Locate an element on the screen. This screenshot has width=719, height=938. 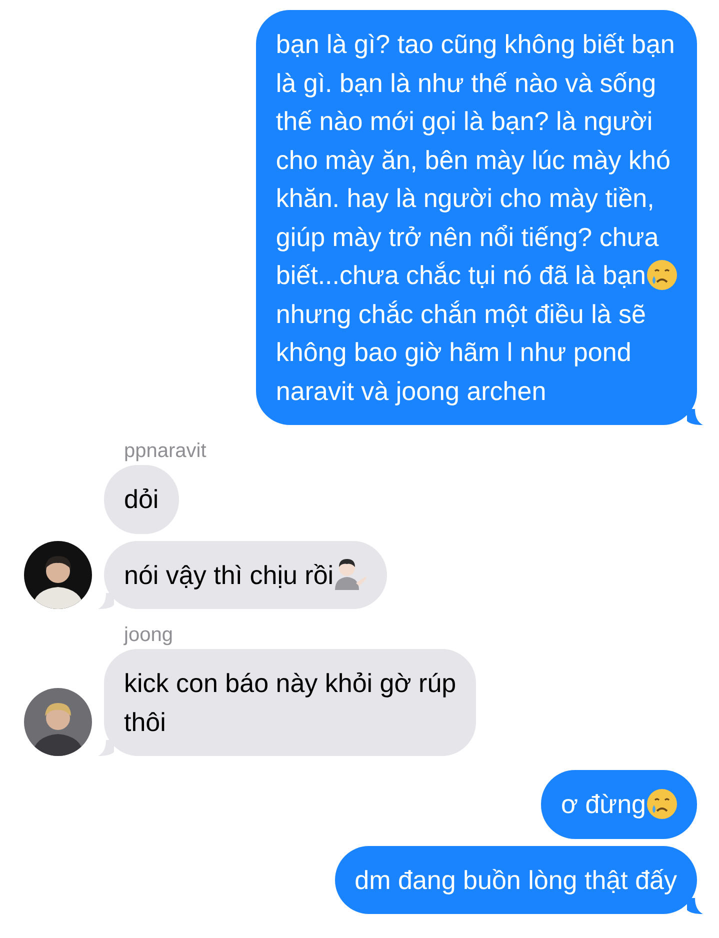
person-tipping-hand-icon is located at coordinates (350, 574).